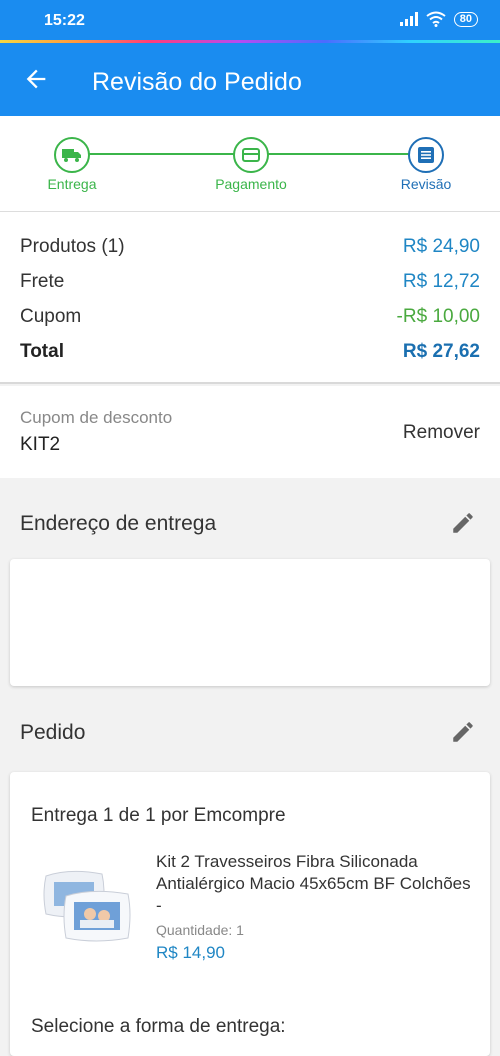 Image resolution: width=500 pixels, height=1056 pixels. Describe the element at coordinates (53, 732) in the screenshot. I see `order-section-title: Pedido` at that location.